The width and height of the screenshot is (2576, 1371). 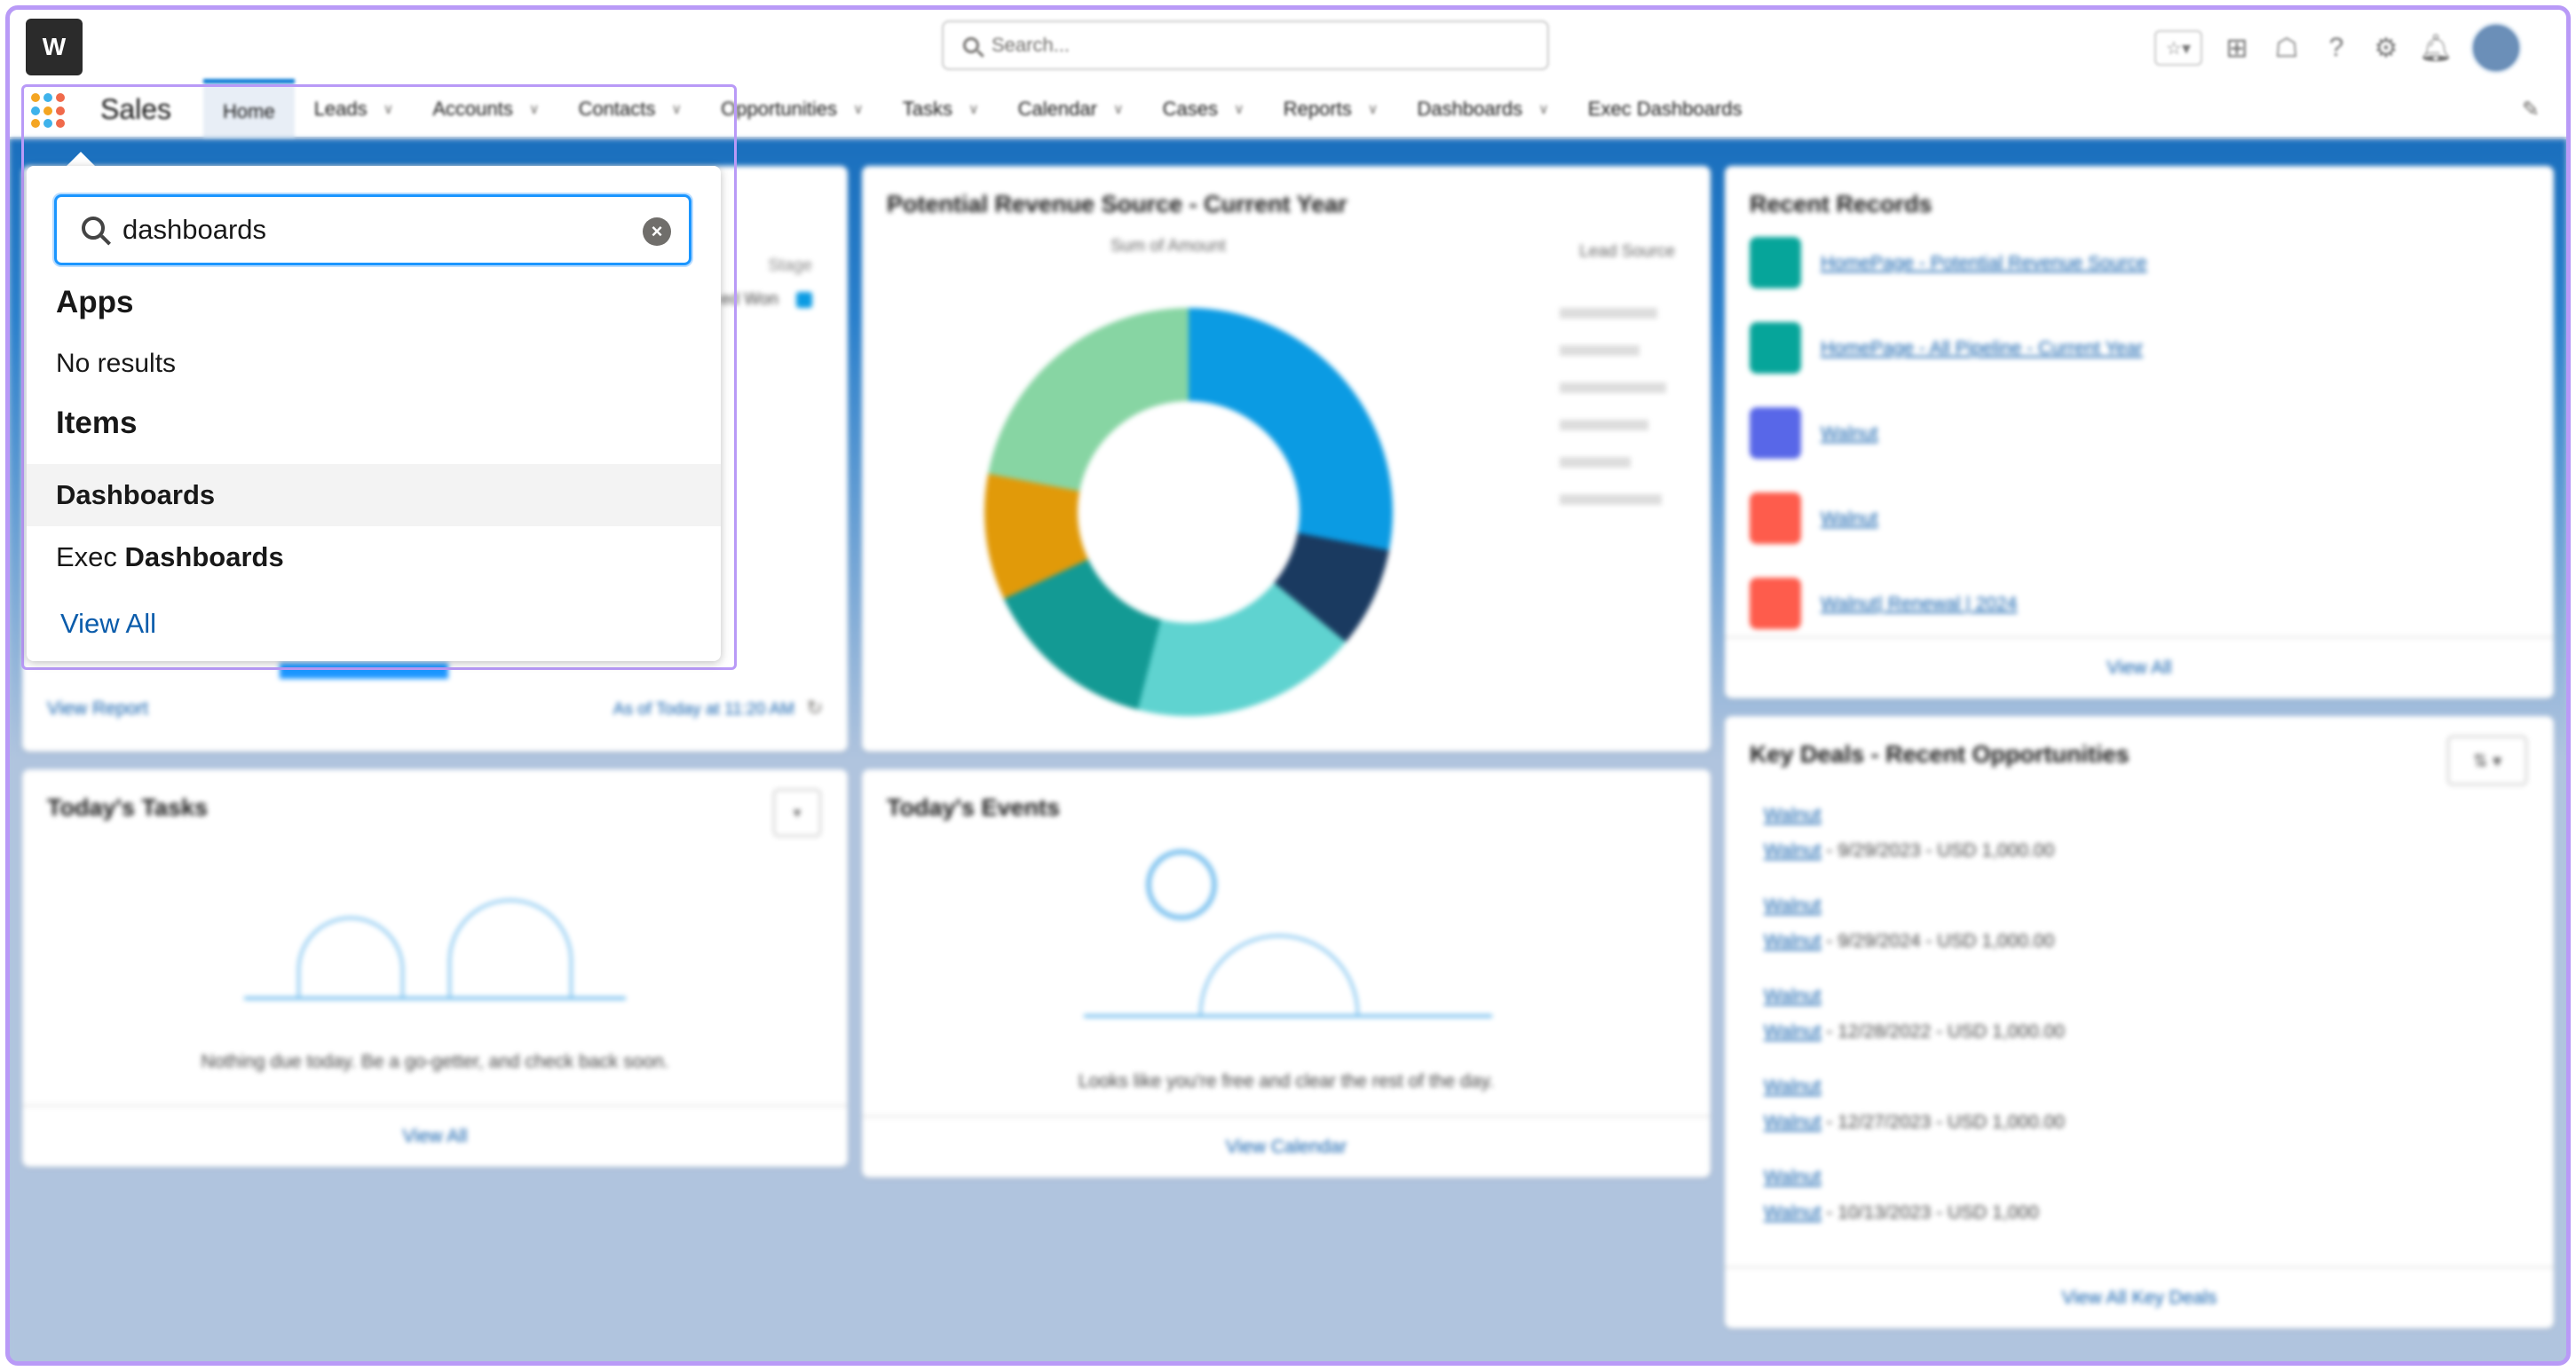 What do you see at coordinates (1943, 1032) in the screenshot?
I see `deal-detail: - 12/28/2022 - USD 1,000.00` at bounding box center [1943, 1032].